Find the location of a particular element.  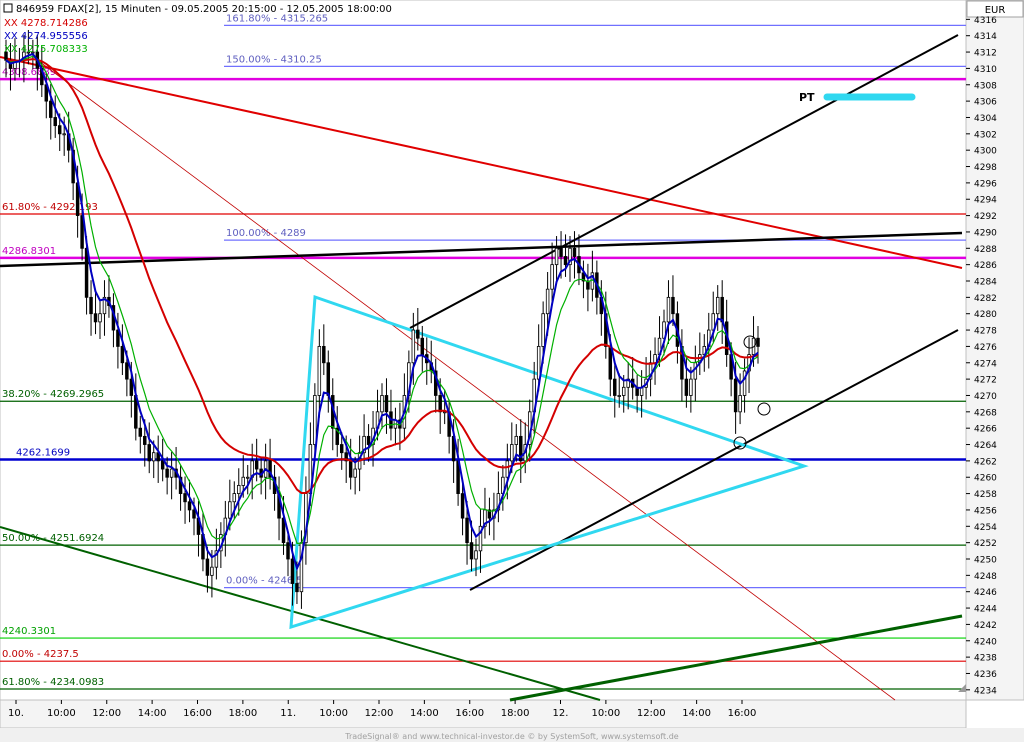

y-tick-label: 4236 is located at coordinates (985, 675).